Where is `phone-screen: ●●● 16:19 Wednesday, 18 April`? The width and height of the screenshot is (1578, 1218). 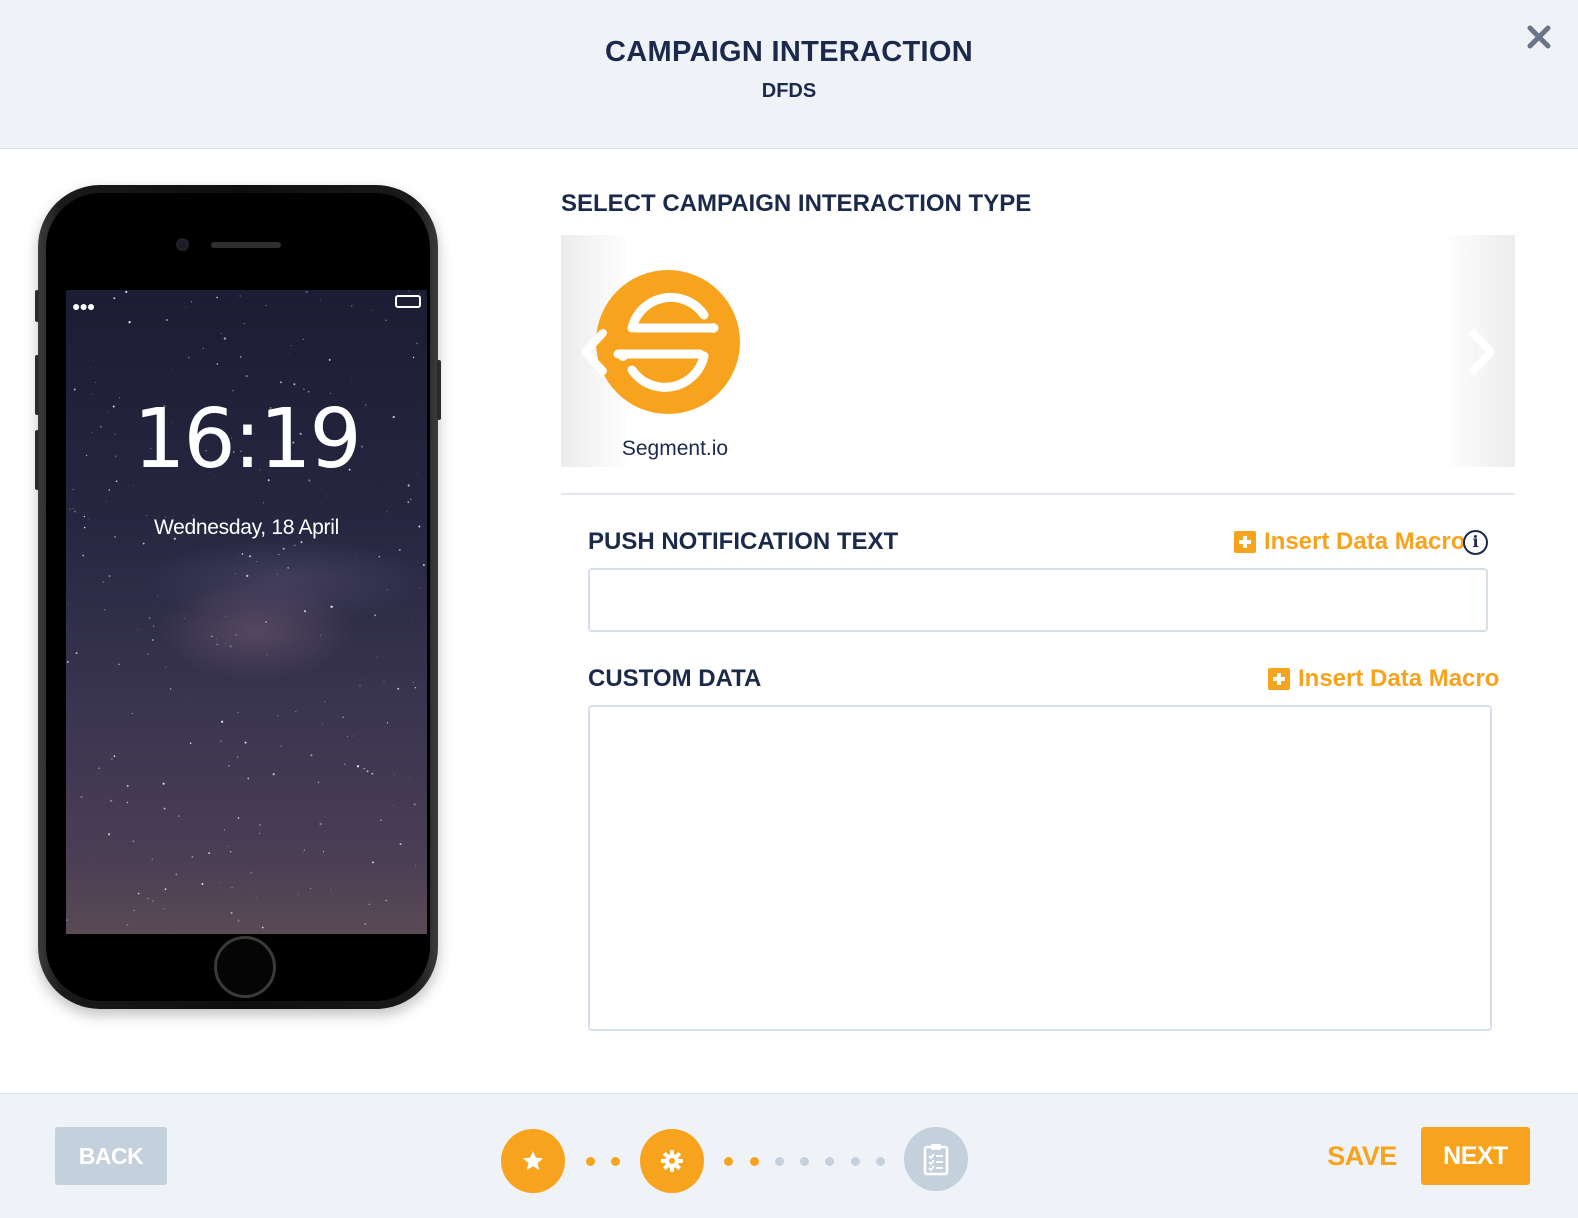 phone-screen: ●●● 16:19 Wednesday, 18 April is located at coordinates (246, 612).